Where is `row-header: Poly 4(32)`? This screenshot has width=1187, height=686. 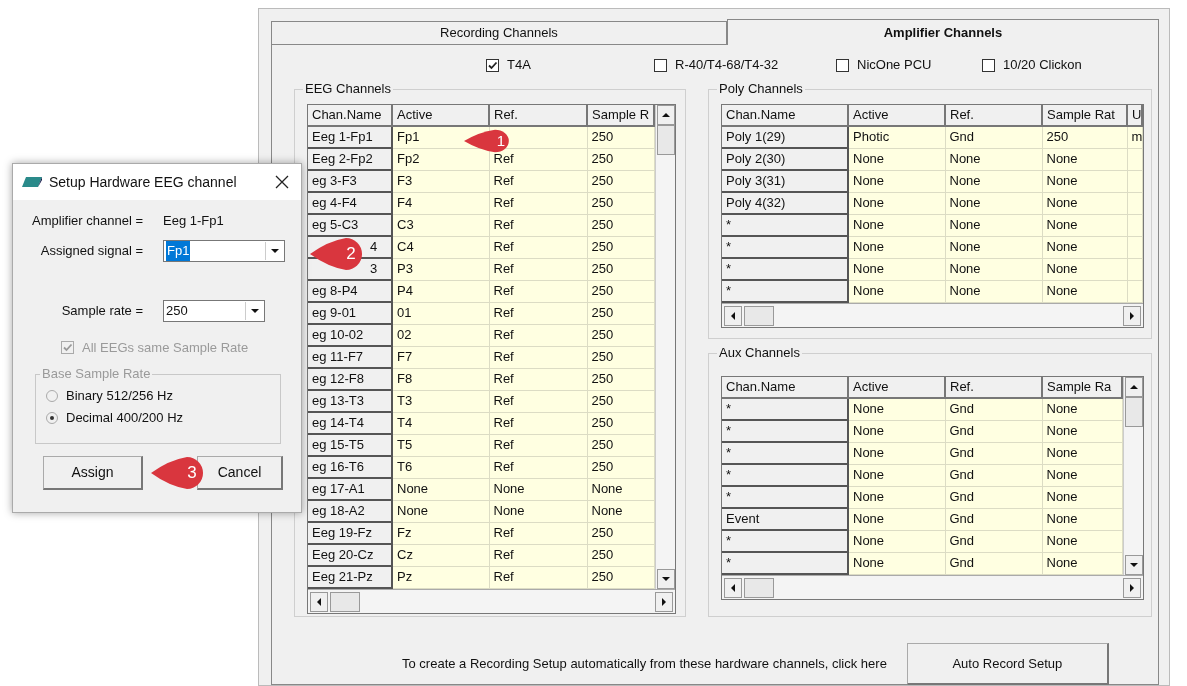 row-header: Poly 4(32) is located at coordinates (785, 203).